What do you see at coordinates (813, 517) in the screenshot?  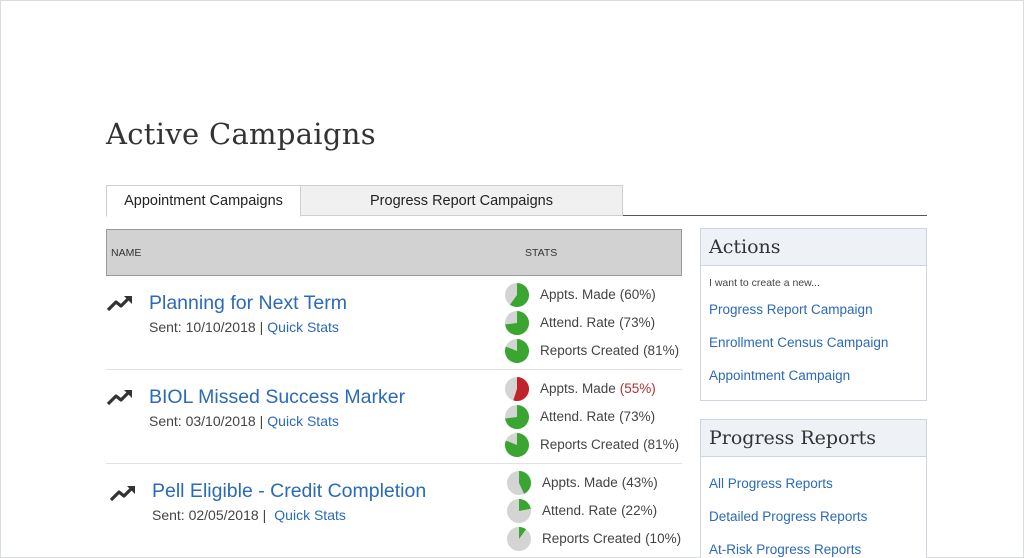 I see `detailed-progress-reports-link: Detailed Progress Reports` at bounding box center [813, 517].